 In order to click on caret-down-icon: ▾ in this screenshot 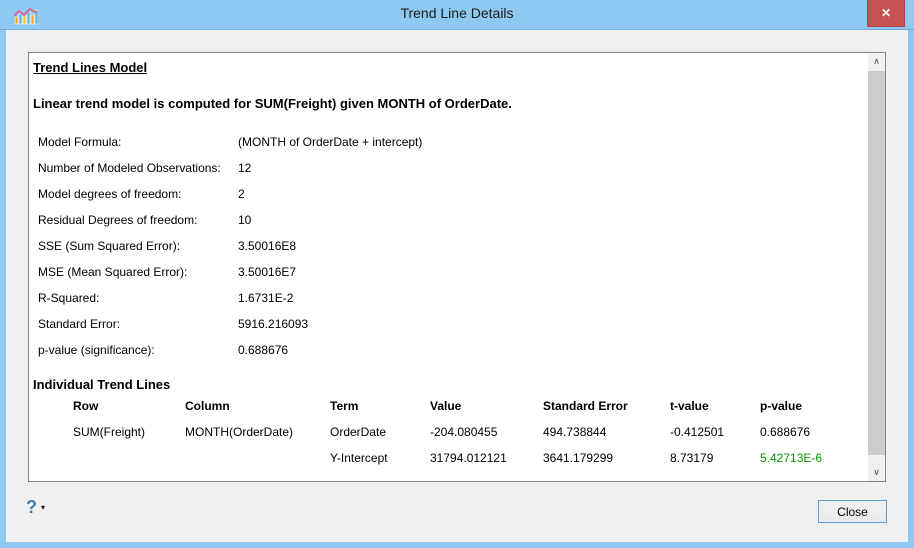, I will do `click(43, 507)`.